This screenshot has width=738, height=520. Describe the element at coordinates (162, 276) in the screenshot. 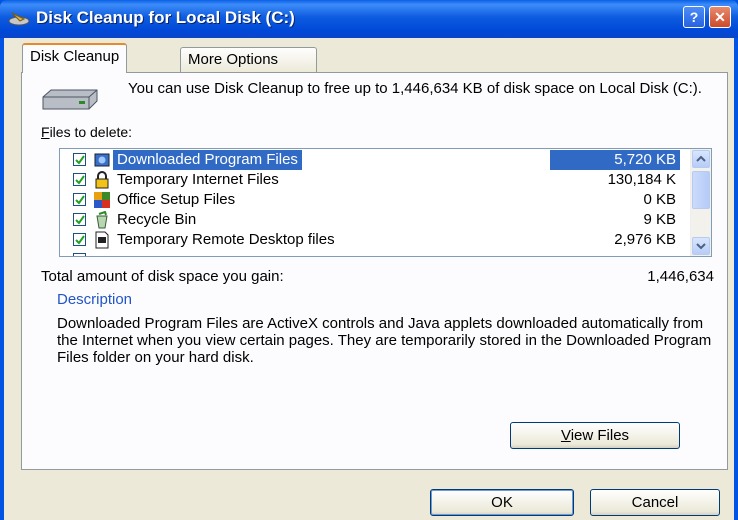

I see `total-label: Total amount of disk space you gain:` at that location.